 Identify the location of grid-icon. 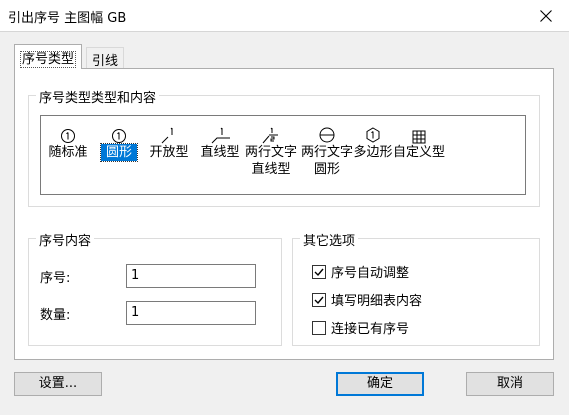
(419, 135).